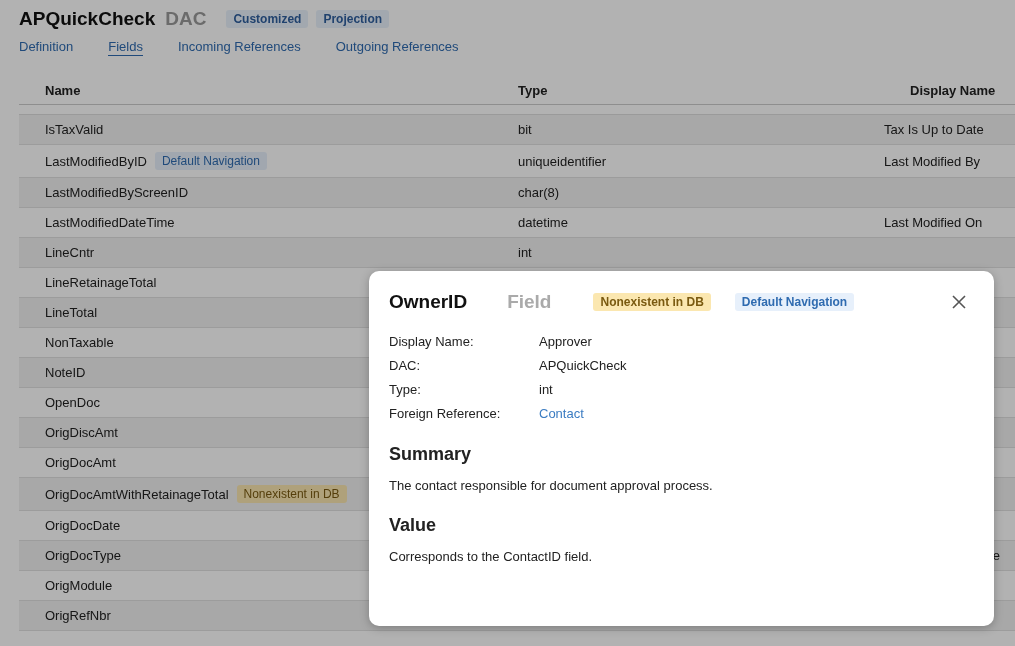  Describe the element at coordinates (432, 341) in the screenshot. I see `property-label: Display Name:` at that location.